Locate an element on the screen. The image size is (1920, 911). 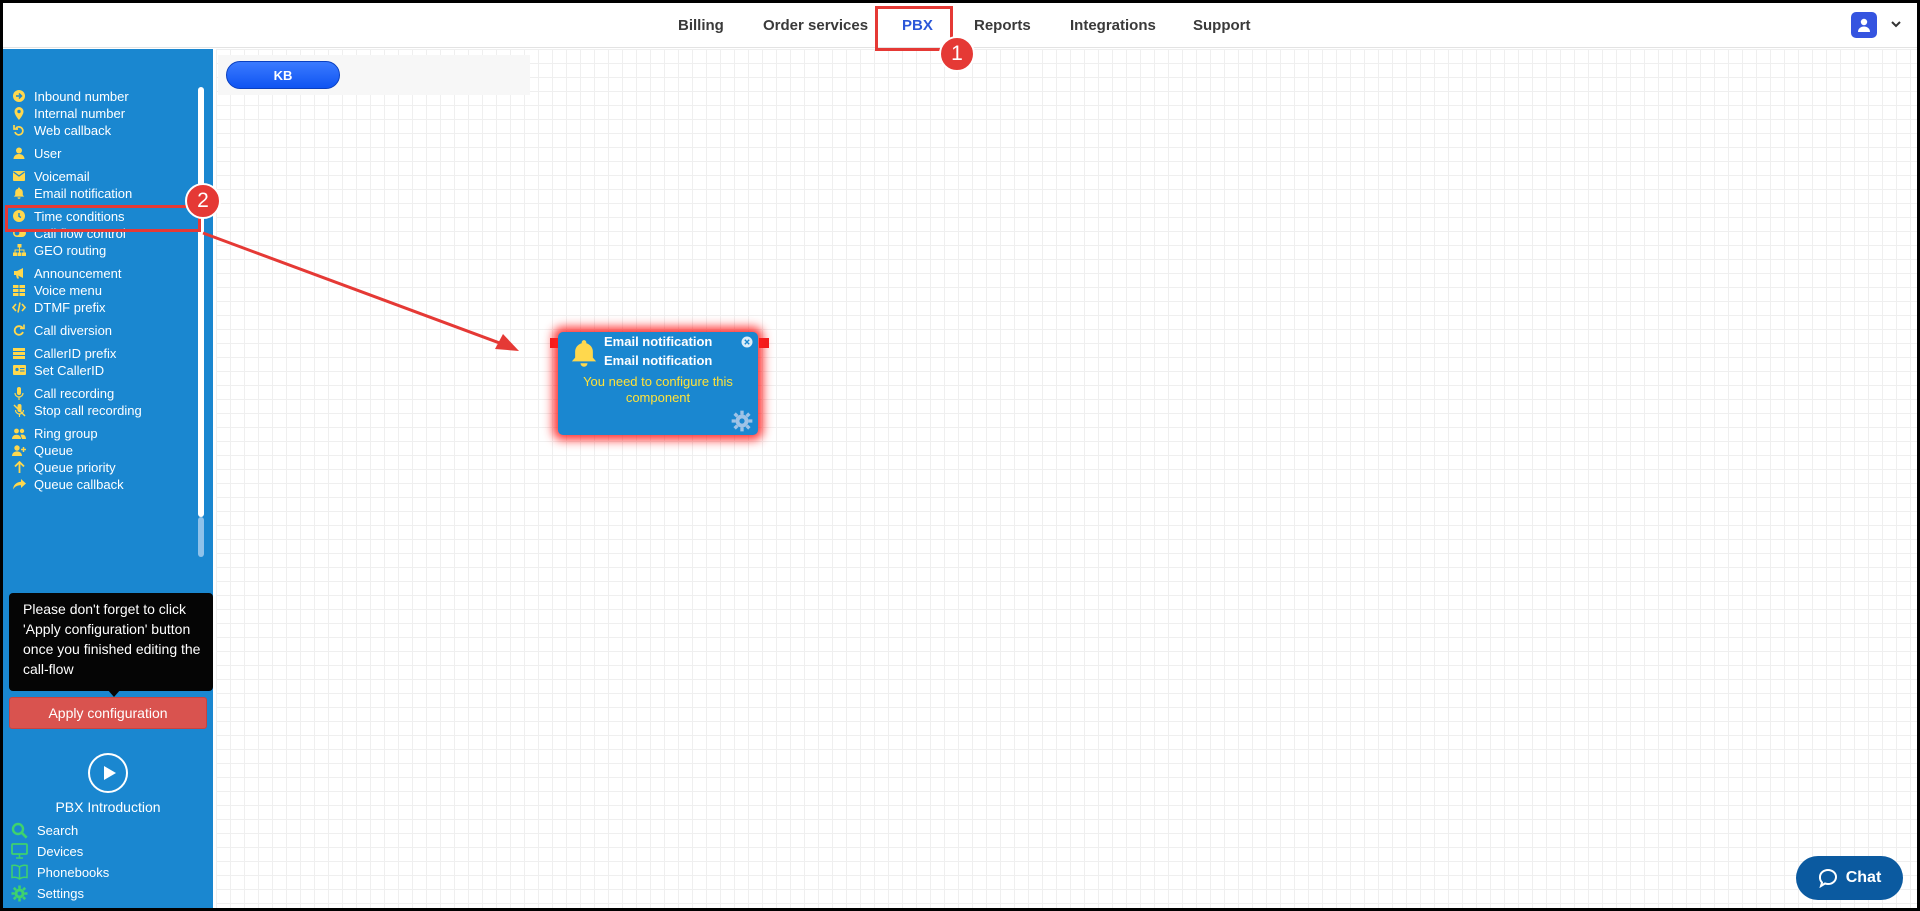
annotation-arrow is located at coordinates (360, 291).